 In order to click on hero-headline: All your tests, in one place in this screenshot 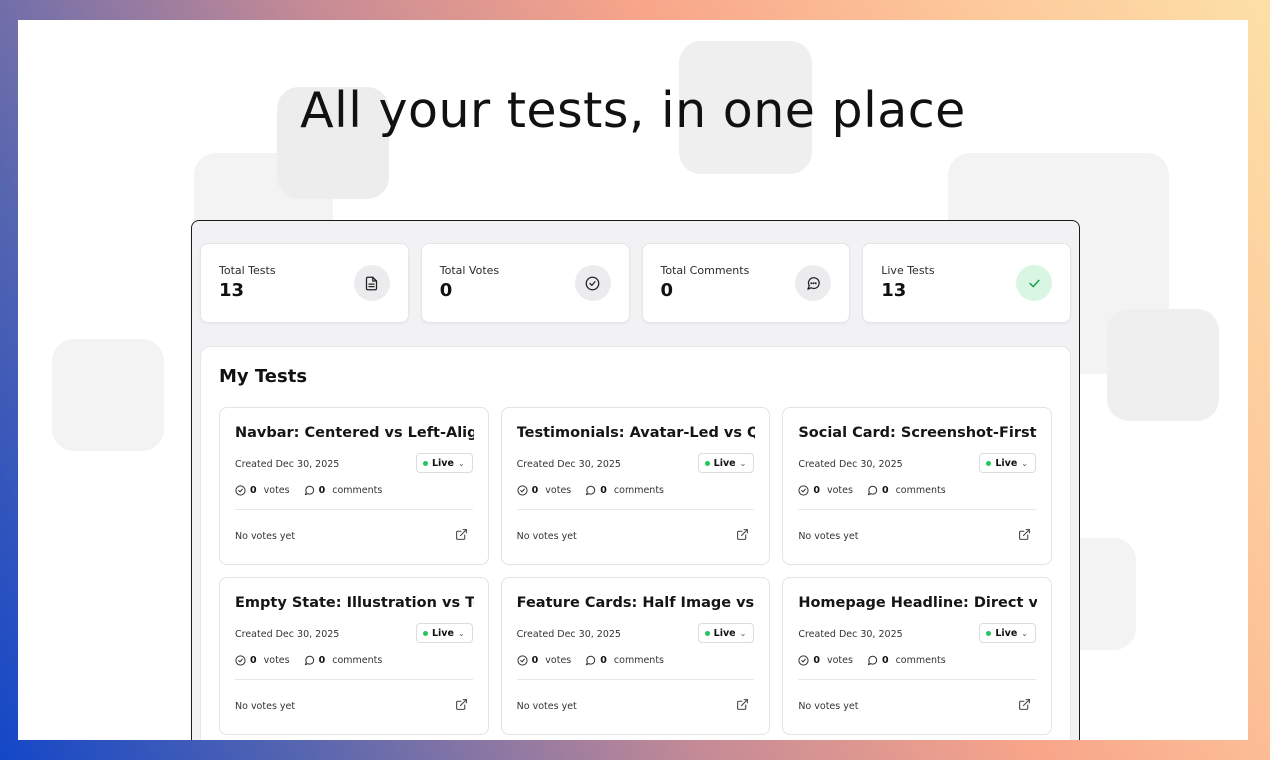, I will do `click(633, 110)`.